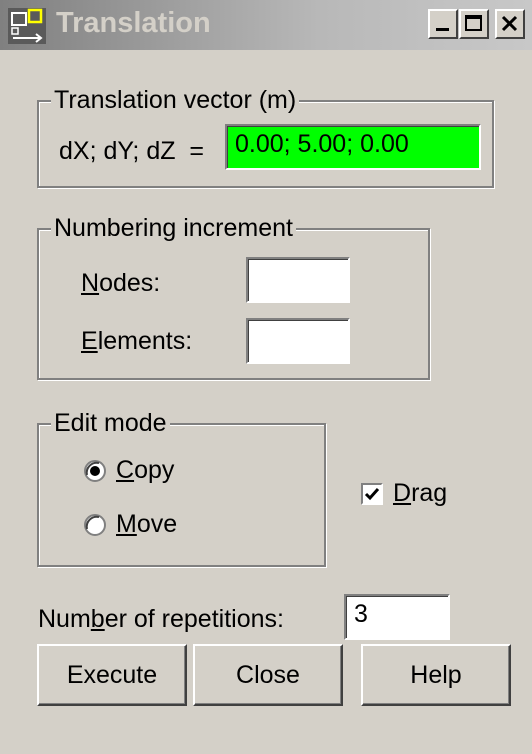 This screenshot has height=754, width=532. I want to click on help-button: Help, so click(436, 675).